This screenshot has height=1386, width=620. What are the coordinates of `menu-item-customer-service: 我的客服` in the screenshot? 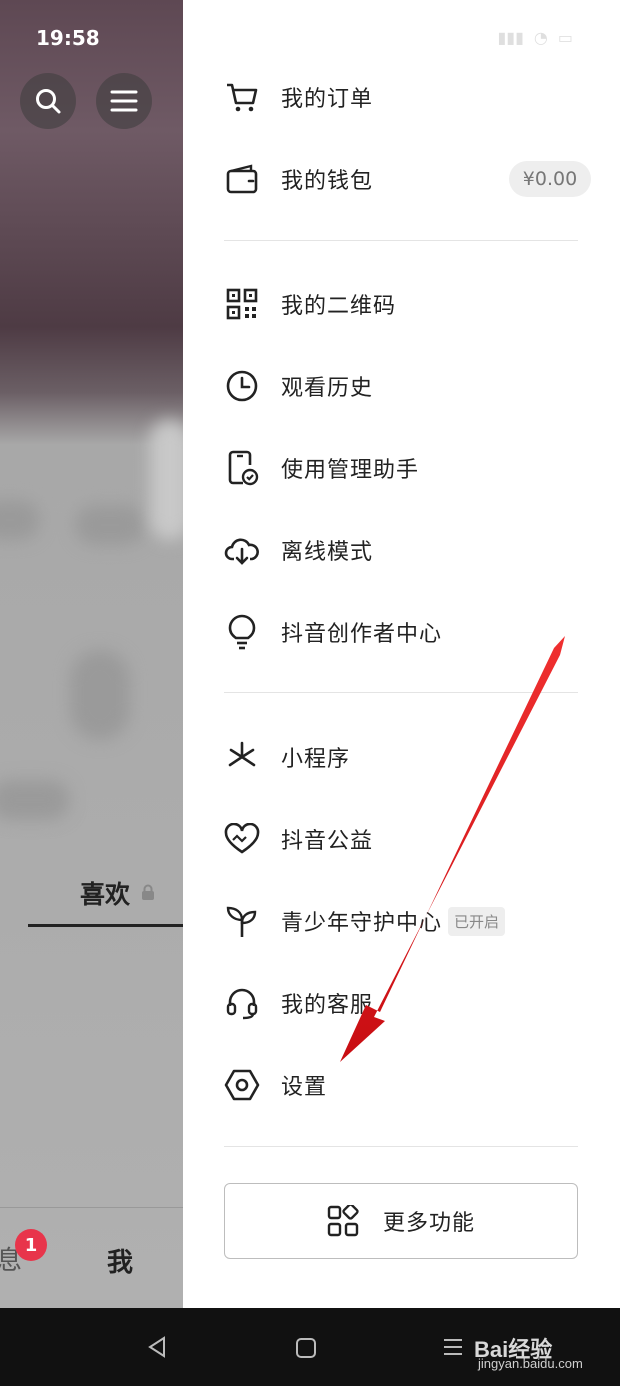 It's located at (409, 1003).